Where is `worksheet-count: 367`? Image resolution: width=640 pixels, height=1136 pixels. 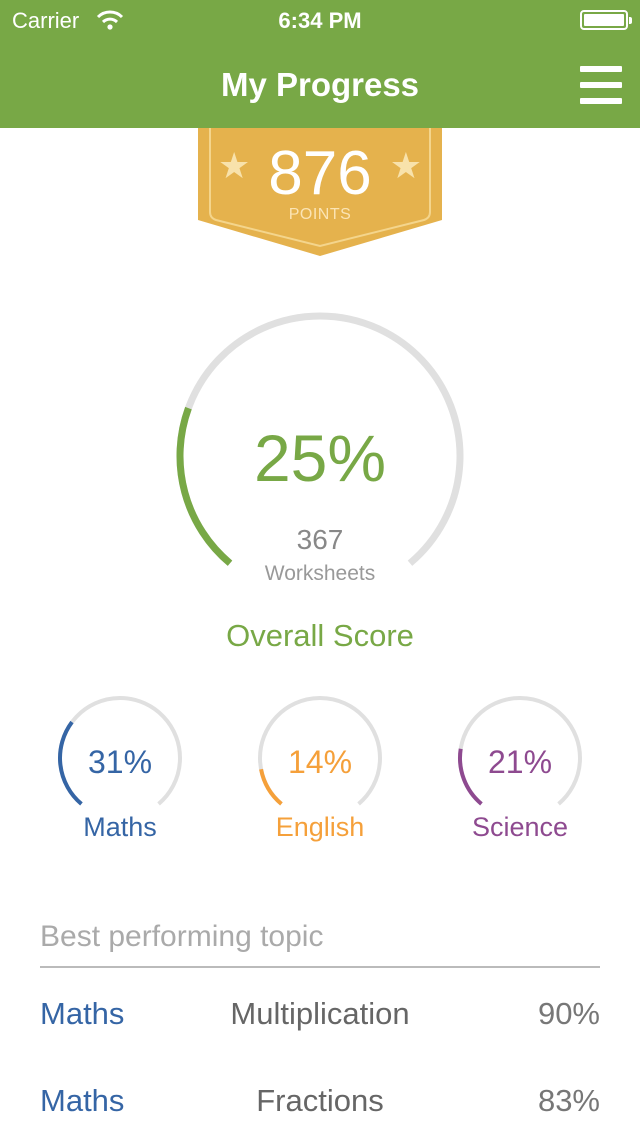 worksheet-count: 367 is located at coordinates (320, 539).